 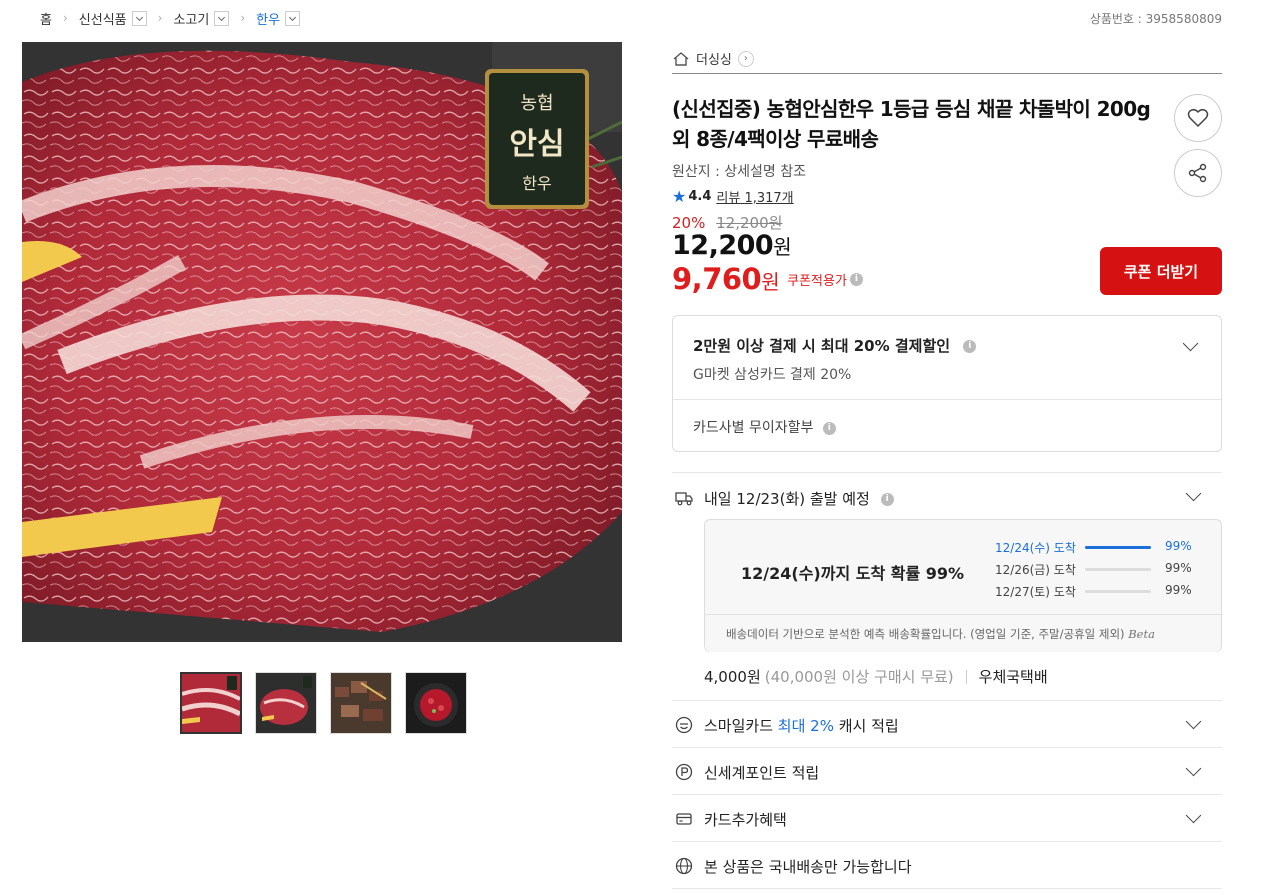 I want to click on sale-price-value: 12,200, so click(x=723, y=245).